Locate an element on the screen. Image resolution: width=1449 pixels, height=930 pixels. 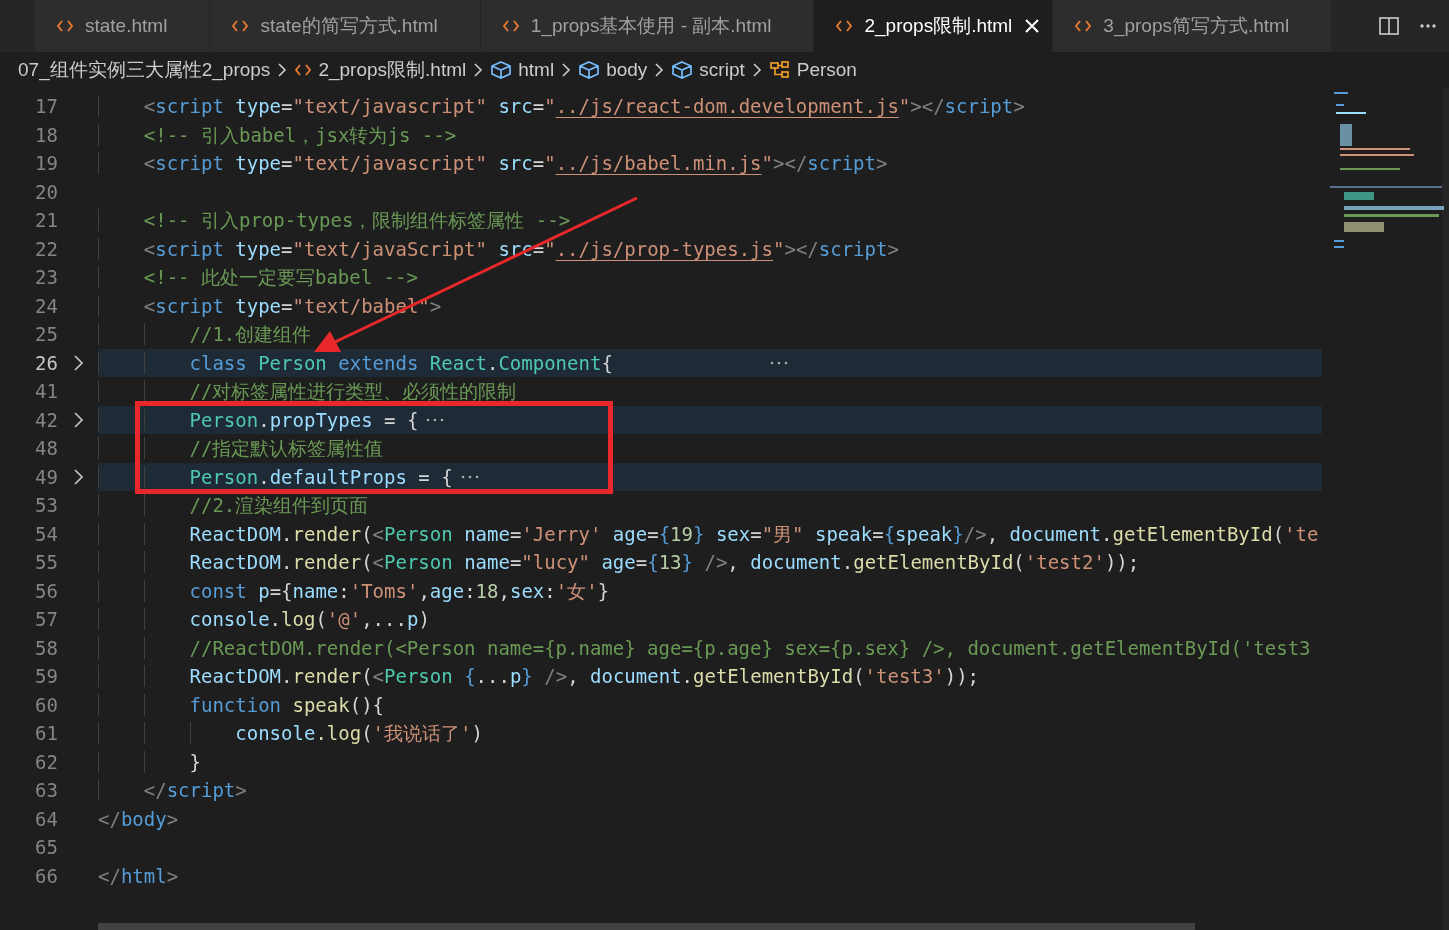
link: ../js/prop-types.js is located at coordinates (664, 248).